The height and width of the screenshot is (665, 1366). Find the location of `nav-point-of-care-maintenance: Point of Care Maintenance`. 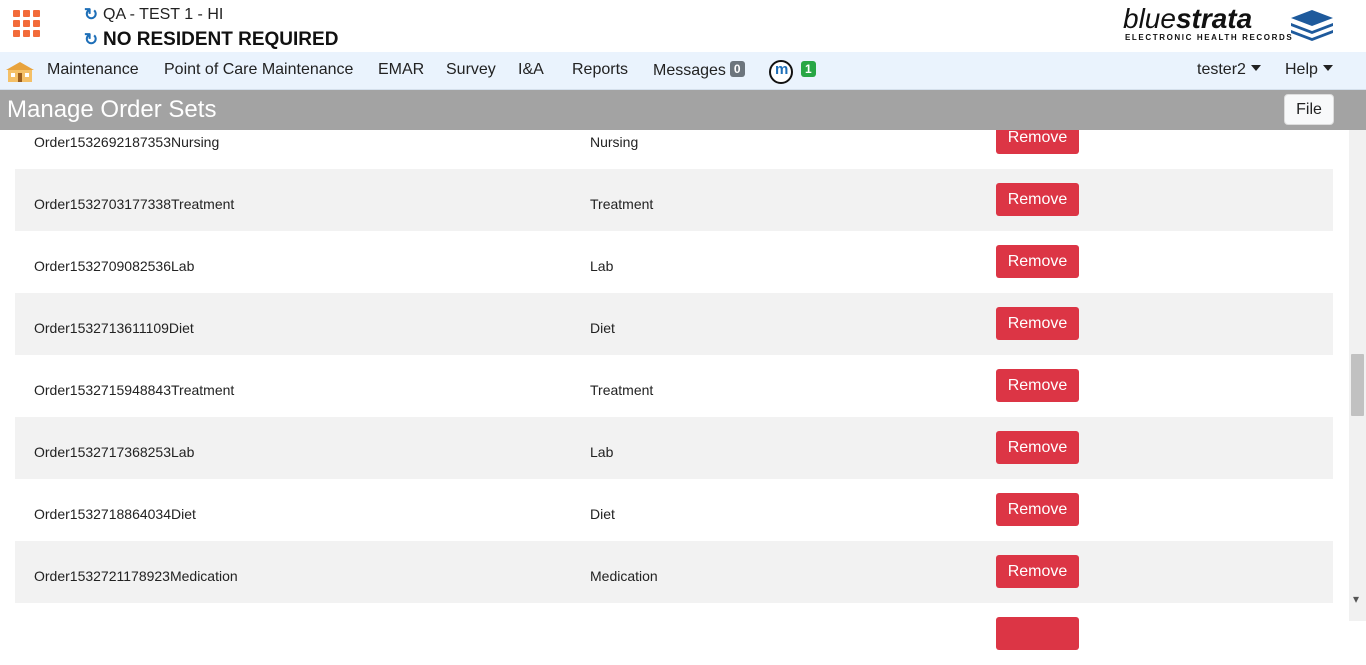

nav-point-of-care-maintenance: Point of Care Maintenance is located at coordinates (258, 70).